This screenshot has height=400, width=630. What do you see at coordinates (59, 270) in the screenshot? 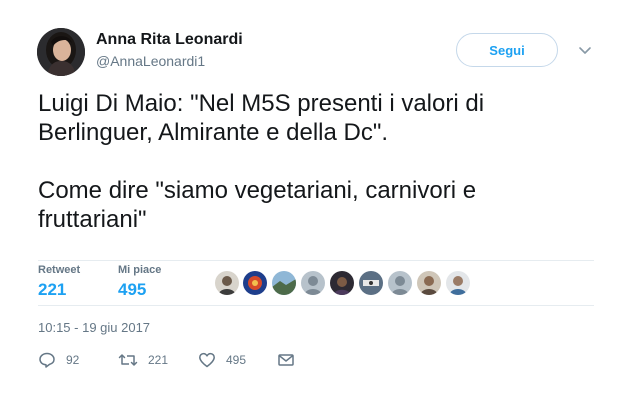
I see `retweet-stat-label: Retweet` at bounding box center [59, 270].